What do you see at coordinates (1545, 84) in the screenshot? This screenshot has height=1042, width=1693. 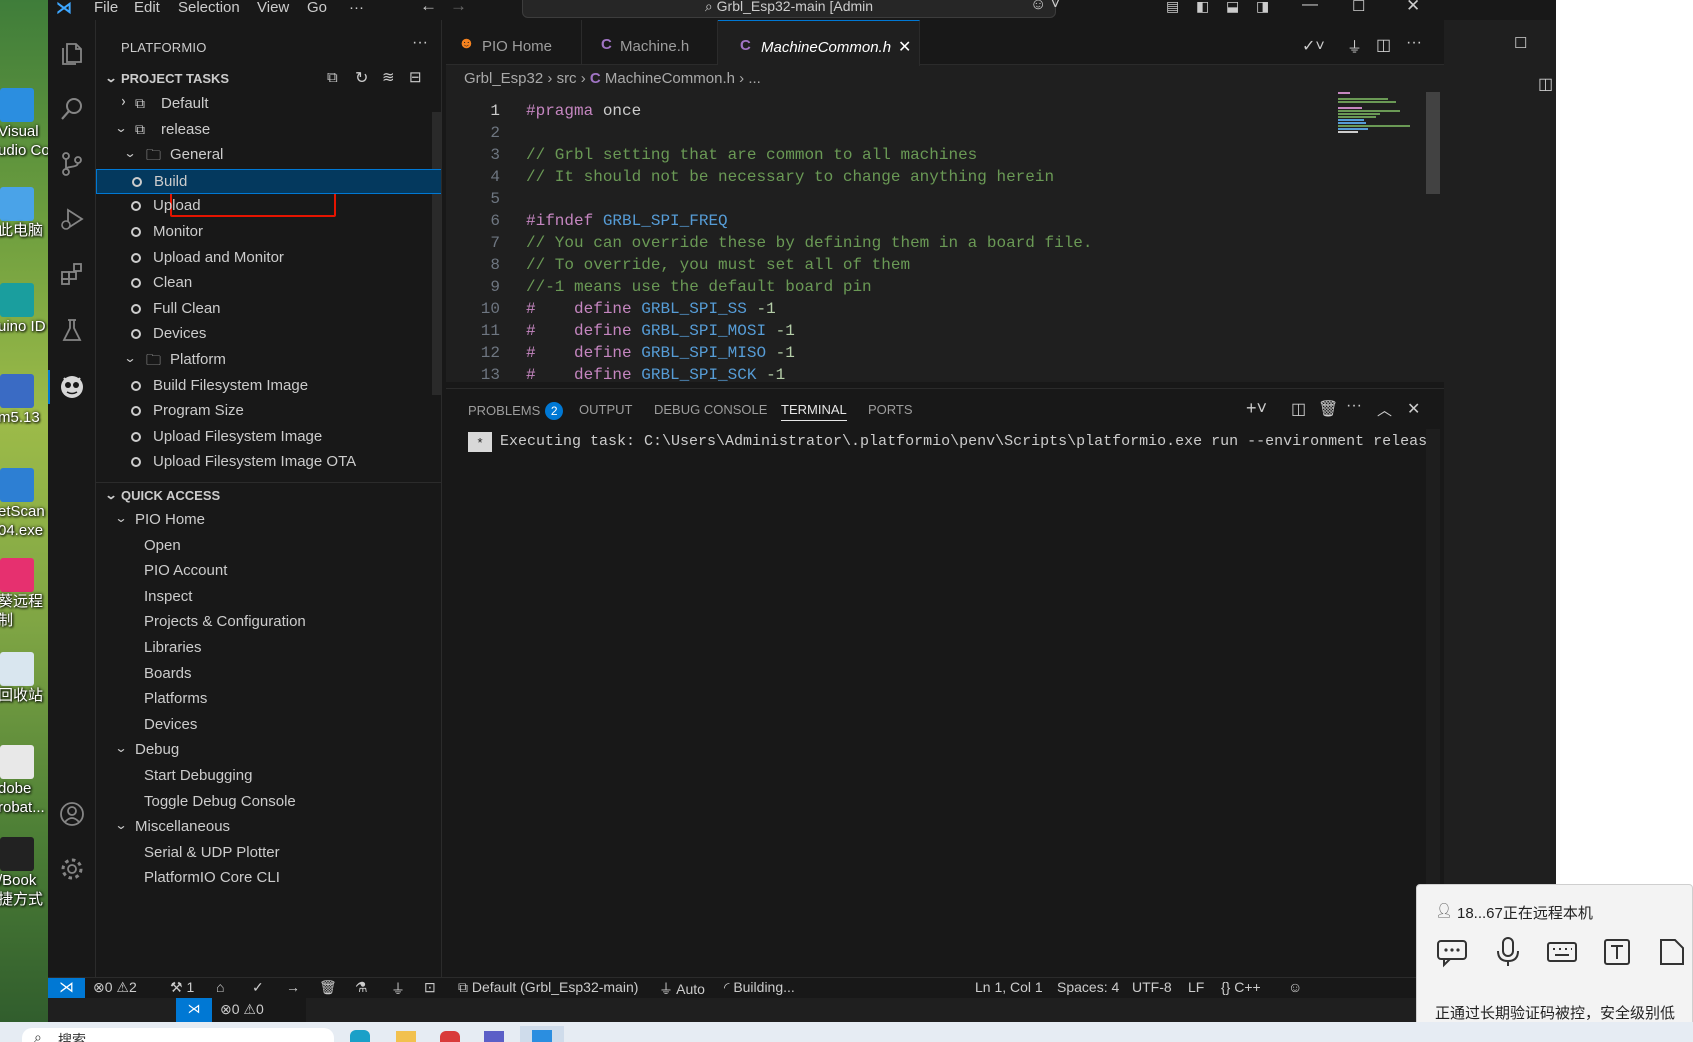 I see `split-editor-icon: ◫` at bounding box center [1545, 84].